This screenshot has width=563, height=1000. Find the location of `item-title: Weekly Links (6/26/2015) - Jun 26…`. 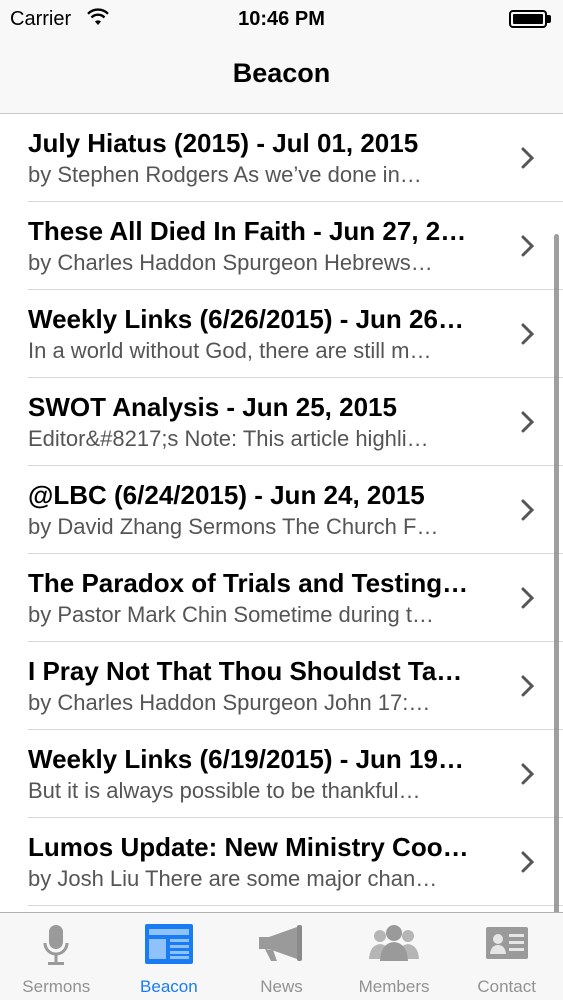

item-title: Weekly Links (6/26/2015) - Jun 26… is located at coordinates (246, 319).